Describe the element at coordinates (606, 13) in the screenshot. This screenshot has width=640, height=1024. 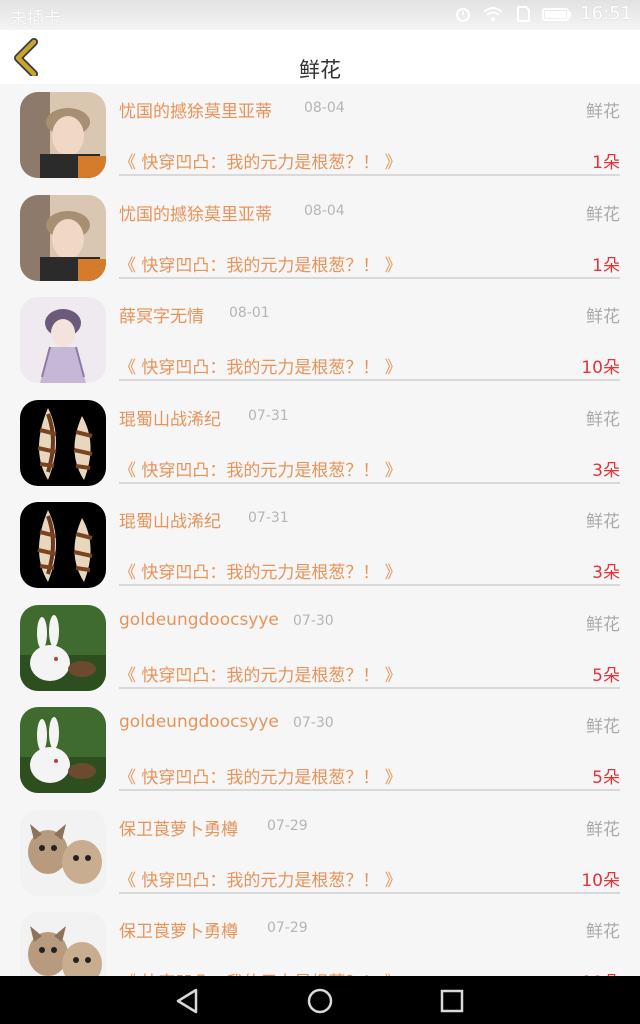
I see `clock: 16:51` at that location.